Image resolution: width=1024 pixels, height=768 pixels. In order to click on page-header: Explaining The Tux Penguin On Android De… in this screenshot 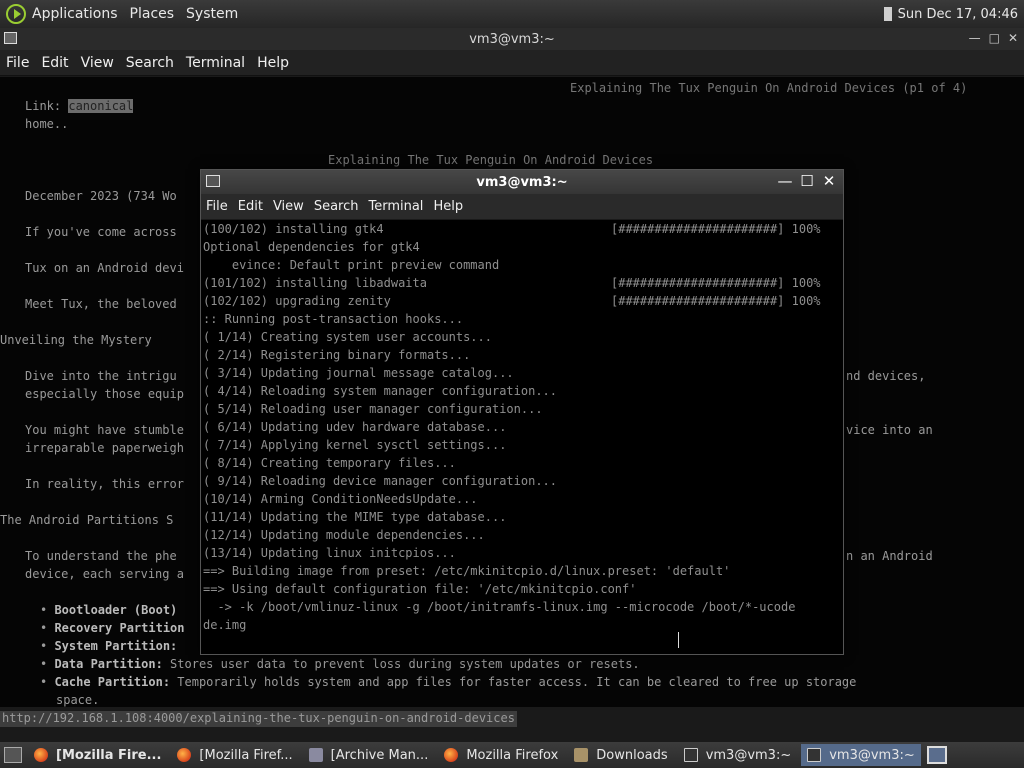, I will do `click(769, 88)`.